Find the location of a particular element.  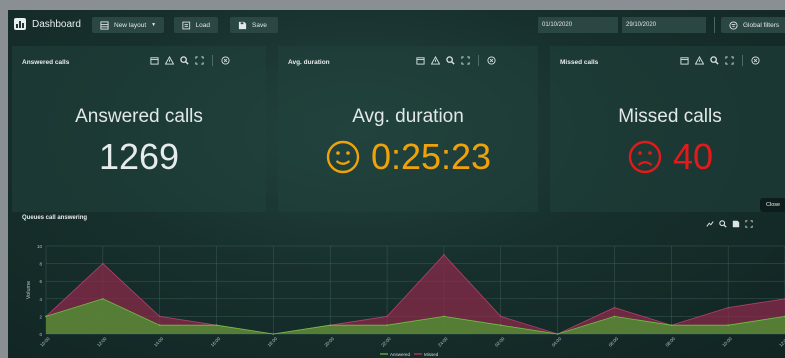

kpi-value: 1269 is located at coordinates (139, 156).